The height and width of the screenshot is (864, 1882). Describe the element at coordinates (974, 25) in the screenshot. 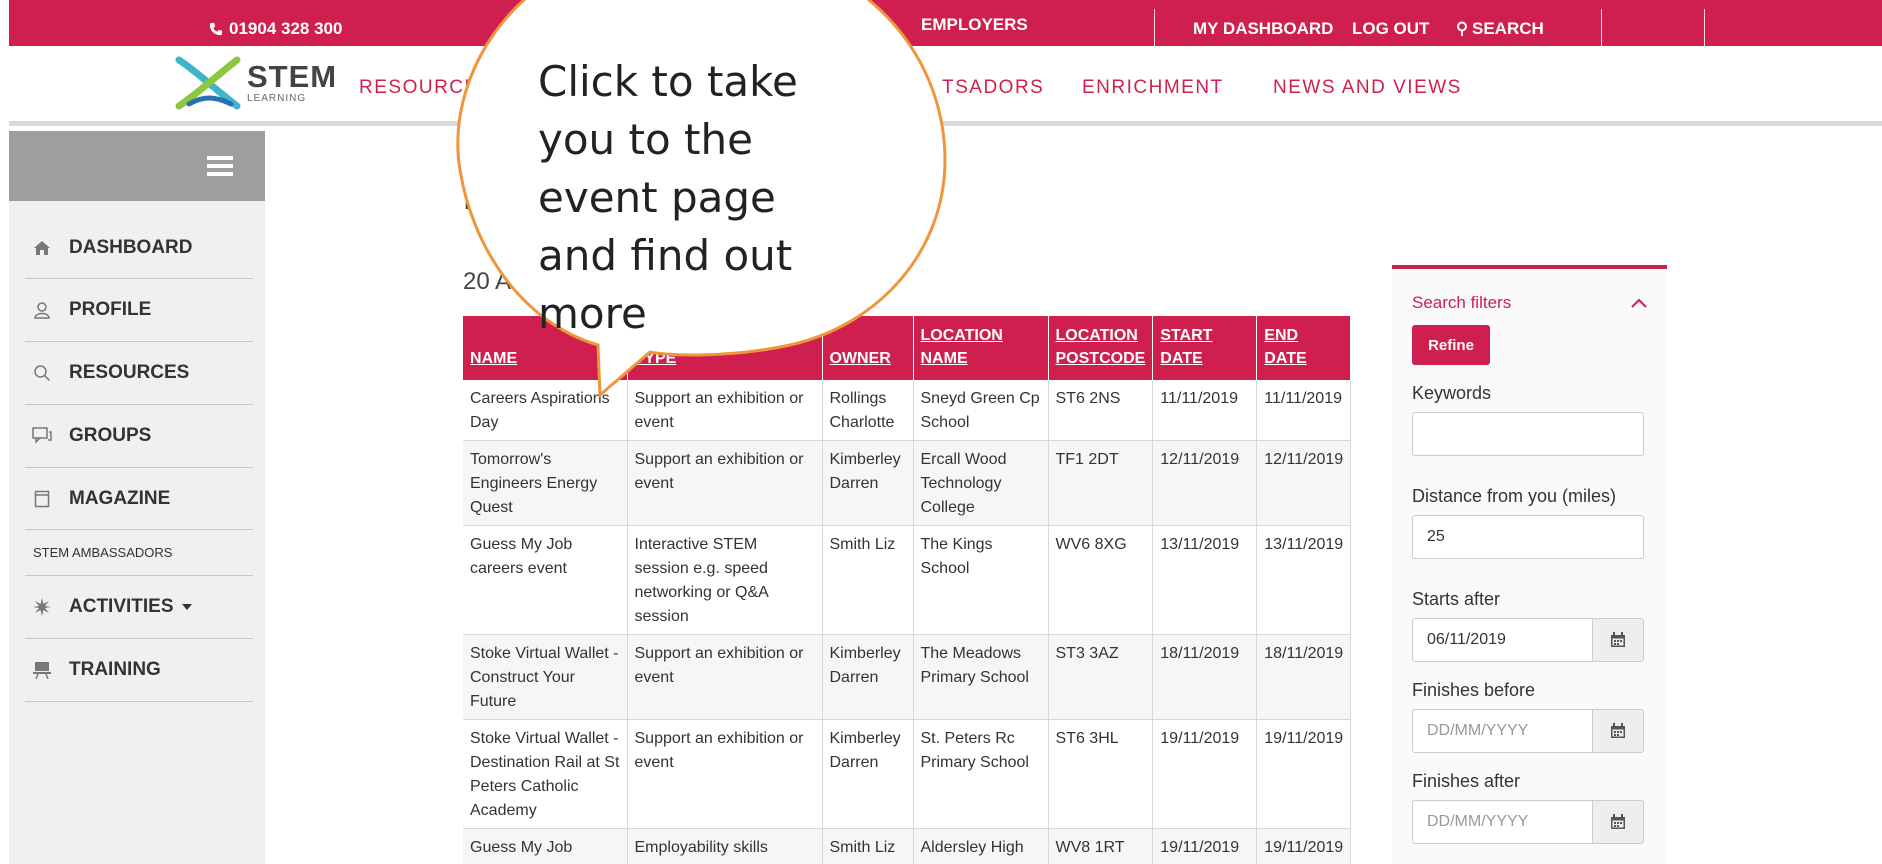

I see `employers-link: EMPLOYERS` at that location.